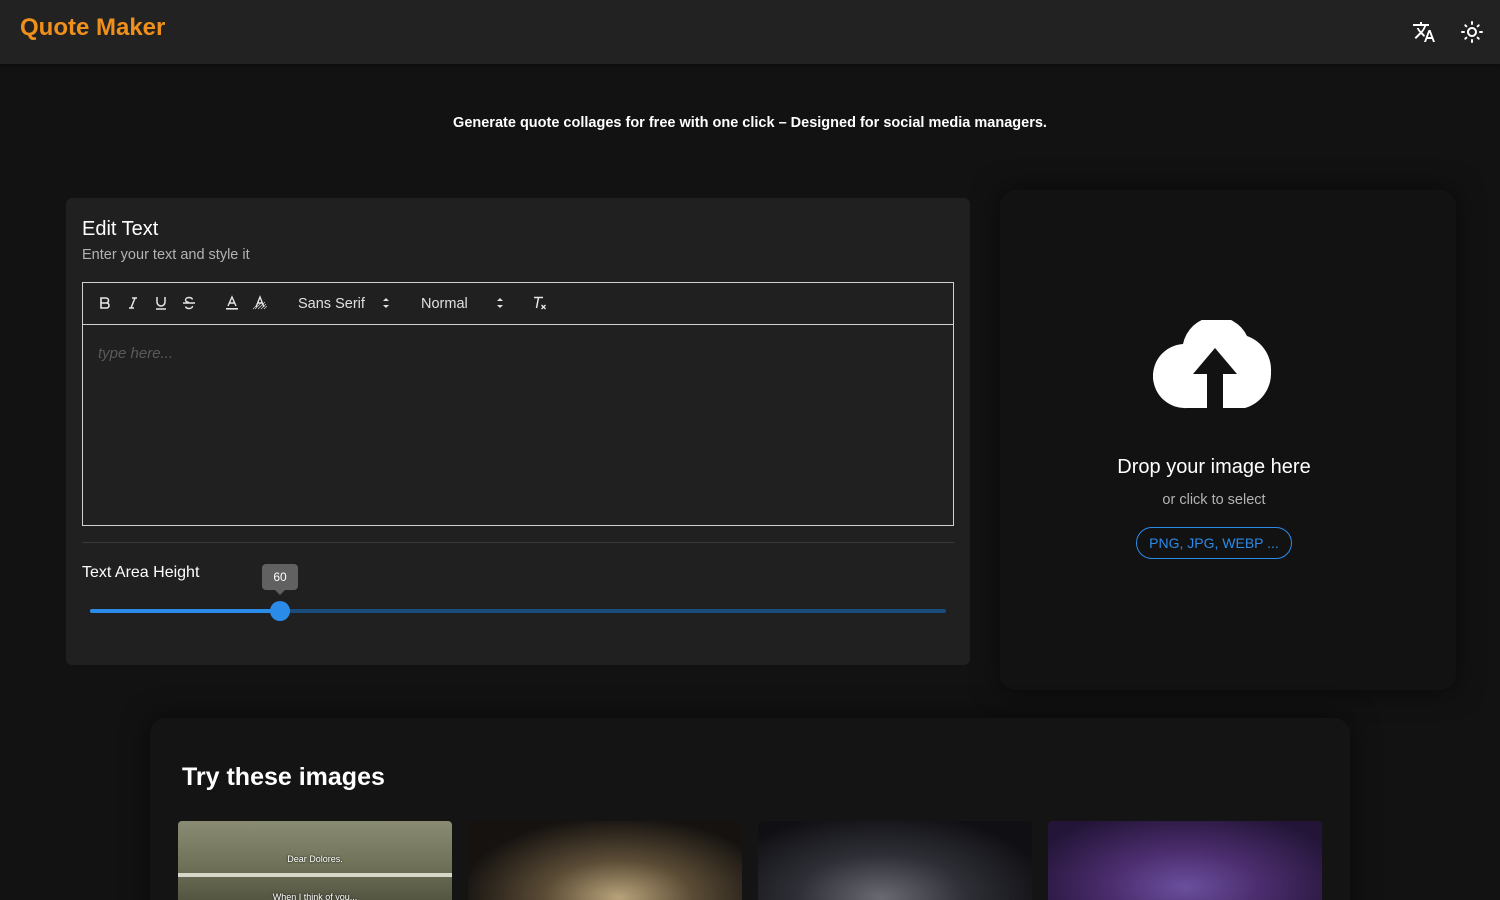  Describe the element at coordinates (185, 611) in the screenshot. I see `slider-track-fill` at that location.